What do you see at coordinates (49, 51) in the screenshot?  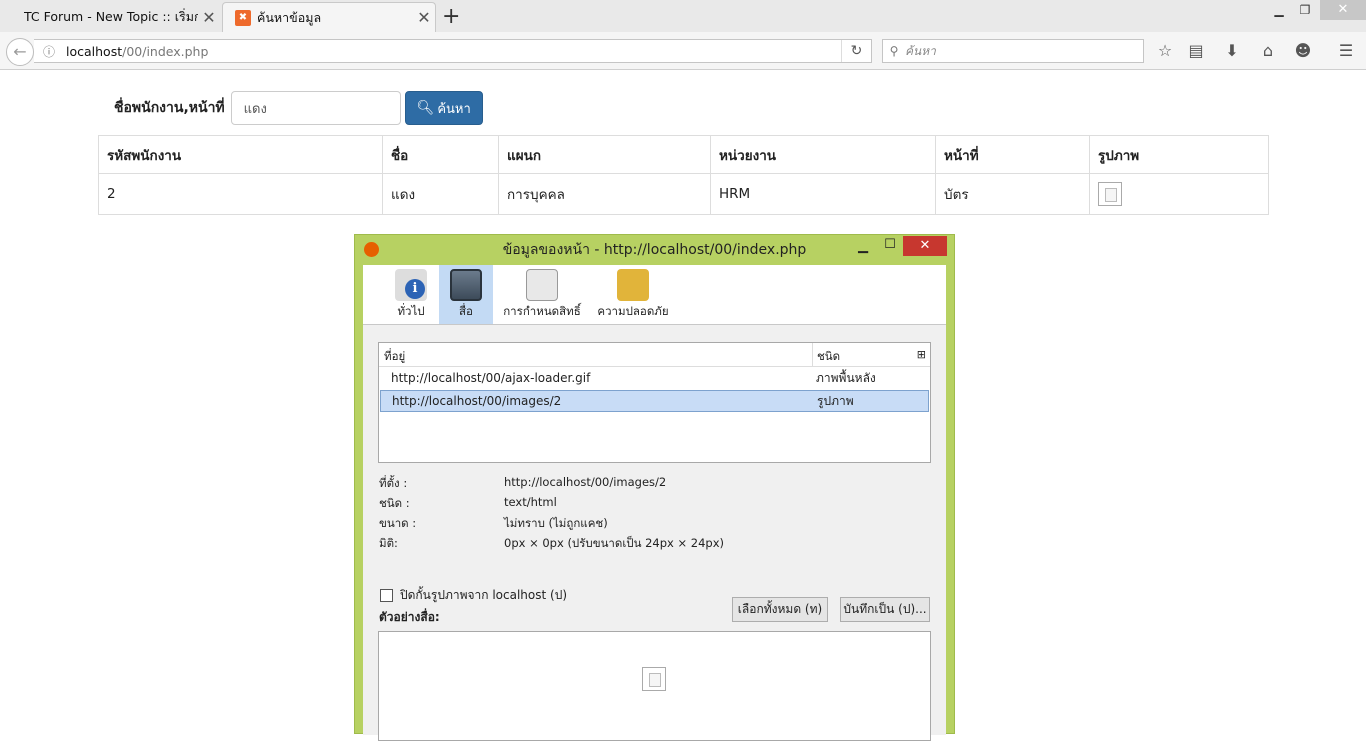 I see `site-info-icon: ⓘ` at bounding box center [49, 51].